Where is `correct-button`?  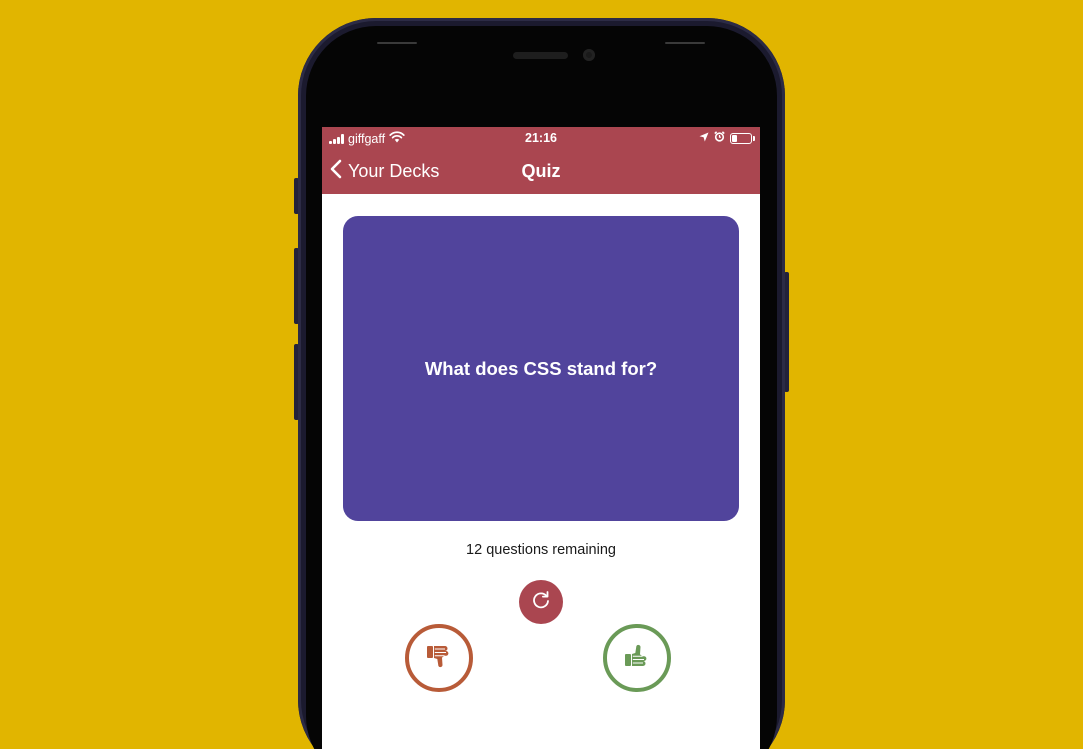
correct-button is located at coordinates (637, 658).